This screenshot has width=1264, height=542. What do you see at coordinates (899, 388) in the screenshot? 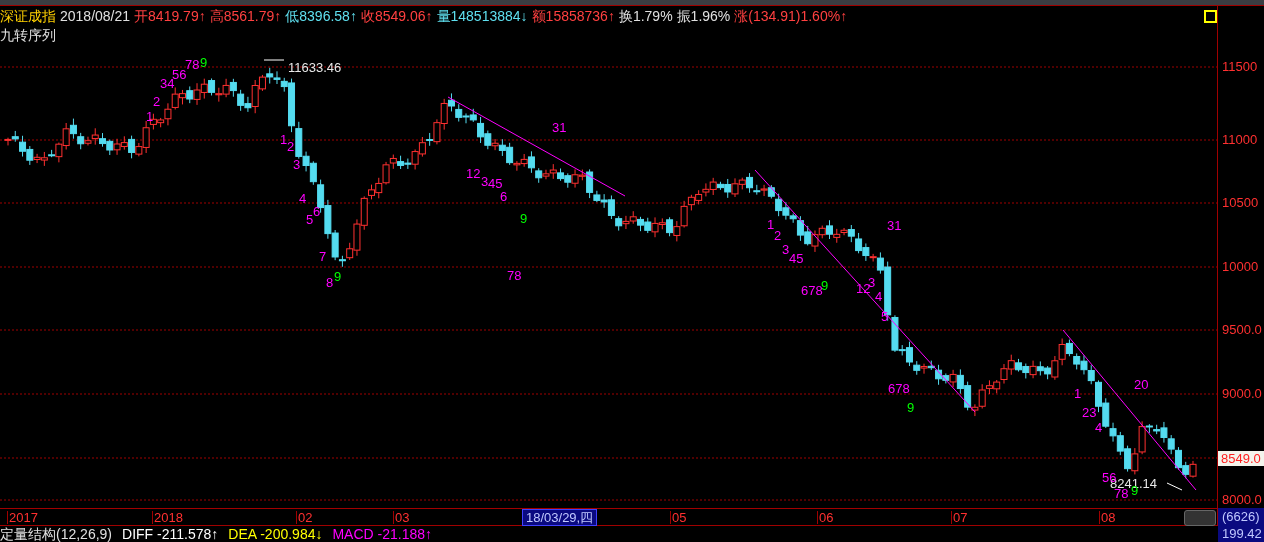
I see `sequence-mark: 678` at bounding box center [899, 388].